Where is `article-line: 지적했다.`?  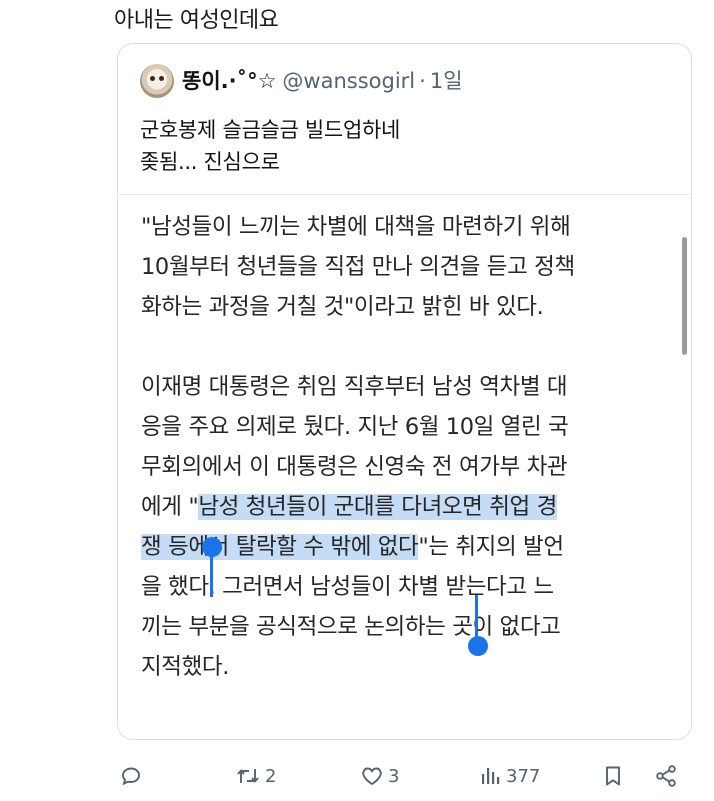 article-line: 지적했다. is located at coordinates (185, 667).